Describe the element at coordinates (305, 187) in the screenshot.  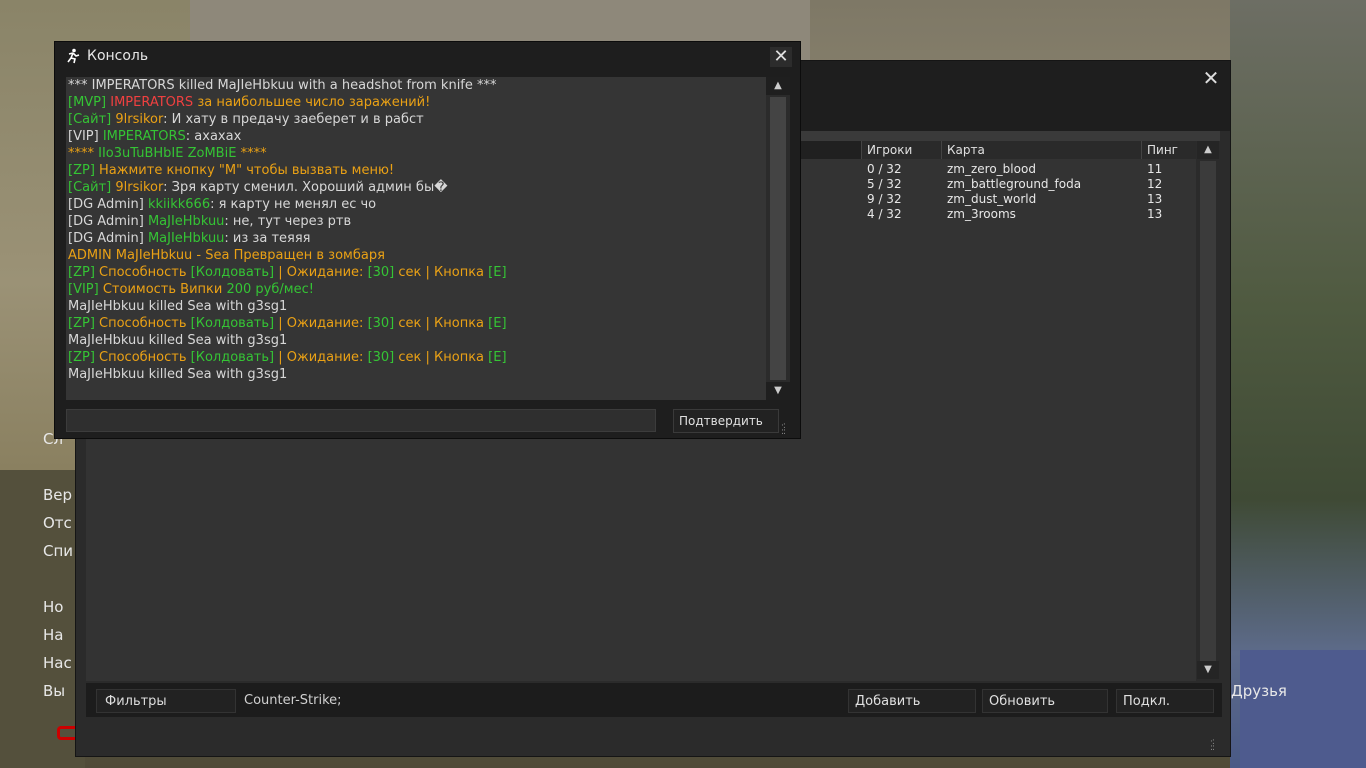
I see `console-line-segment: : Зря карту сменил. Хороший админ бы�` at that location.